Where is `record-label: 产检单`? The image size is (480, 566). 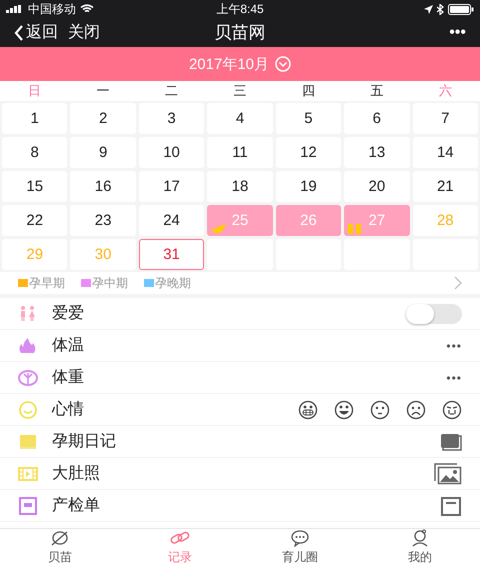 record-label: 产检单 is located at coordinates (76, 506).